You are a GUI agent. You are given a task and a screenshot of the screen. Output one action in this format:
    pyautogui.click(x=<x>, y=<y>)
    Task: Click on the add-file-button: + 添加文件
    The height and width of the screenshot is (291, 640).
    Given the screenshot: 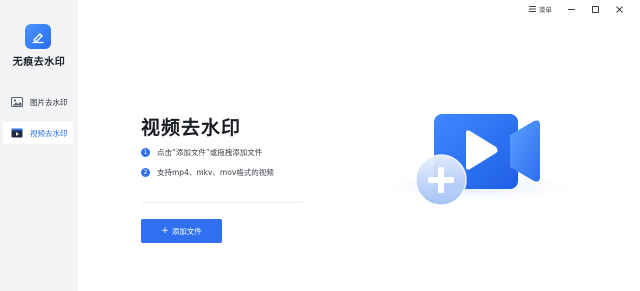 What is the action you would take?
    pyautogui.click(x=181, y=231)
    